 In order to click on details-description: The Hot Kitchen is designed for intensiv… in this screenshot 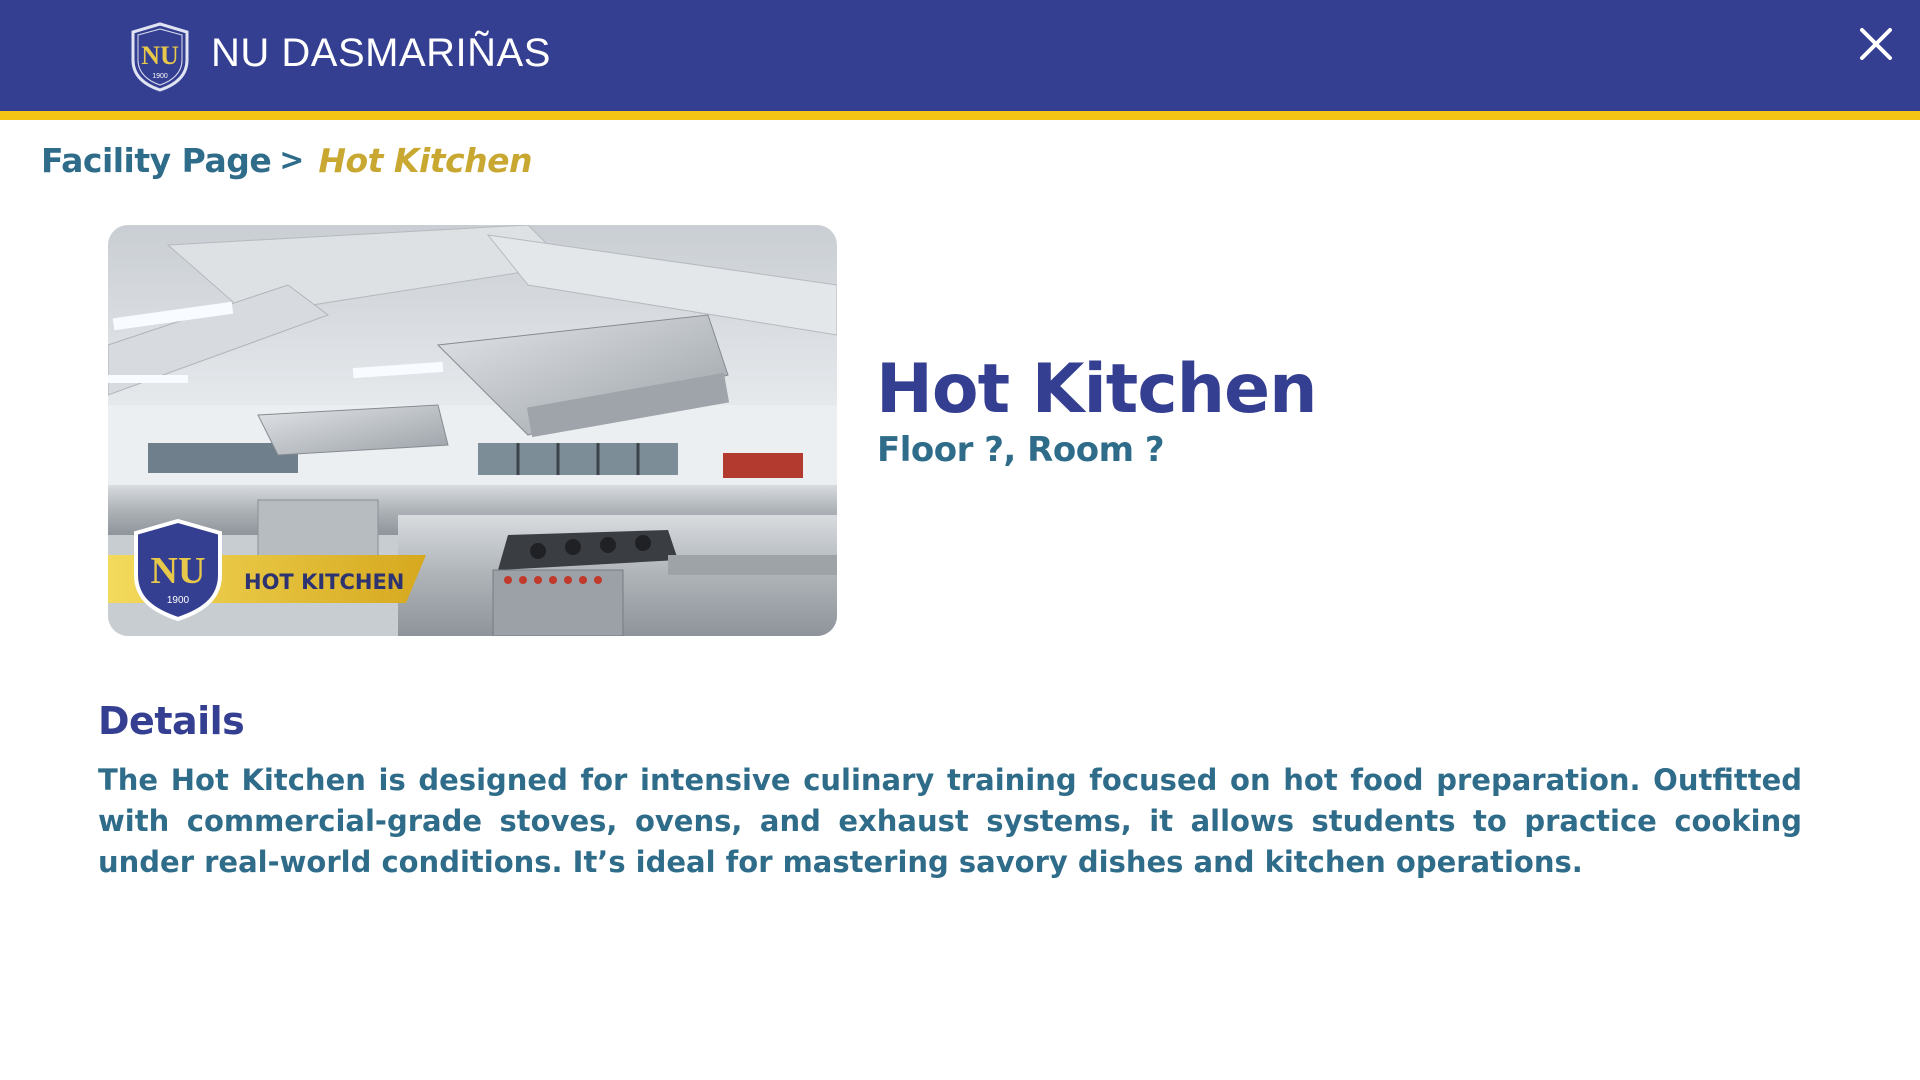, I will do `click(950, 821)`.